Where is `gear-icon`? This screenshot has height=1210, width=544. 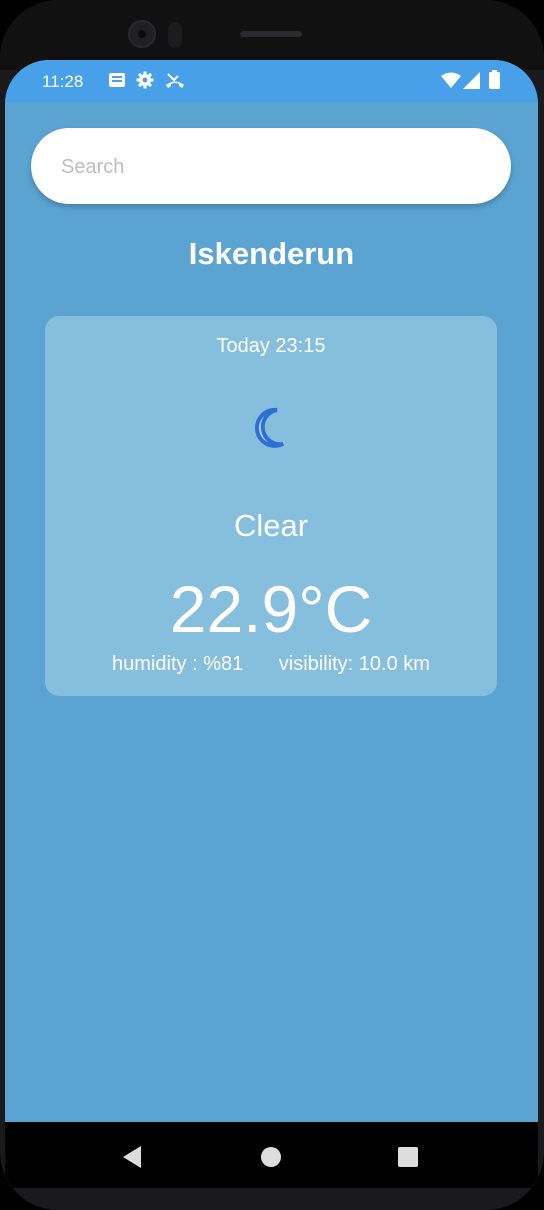
gear-icon is located at coordinates (145, 82).